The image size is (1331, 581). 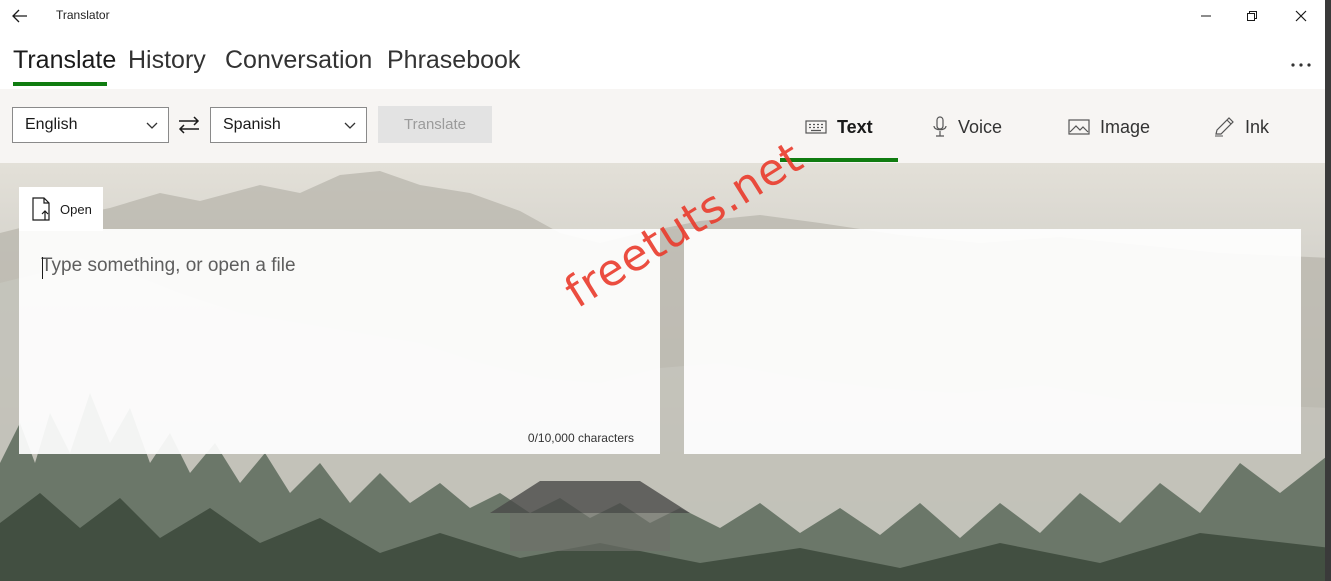 I want to click on more-icon, so click(x=1301, y=65).